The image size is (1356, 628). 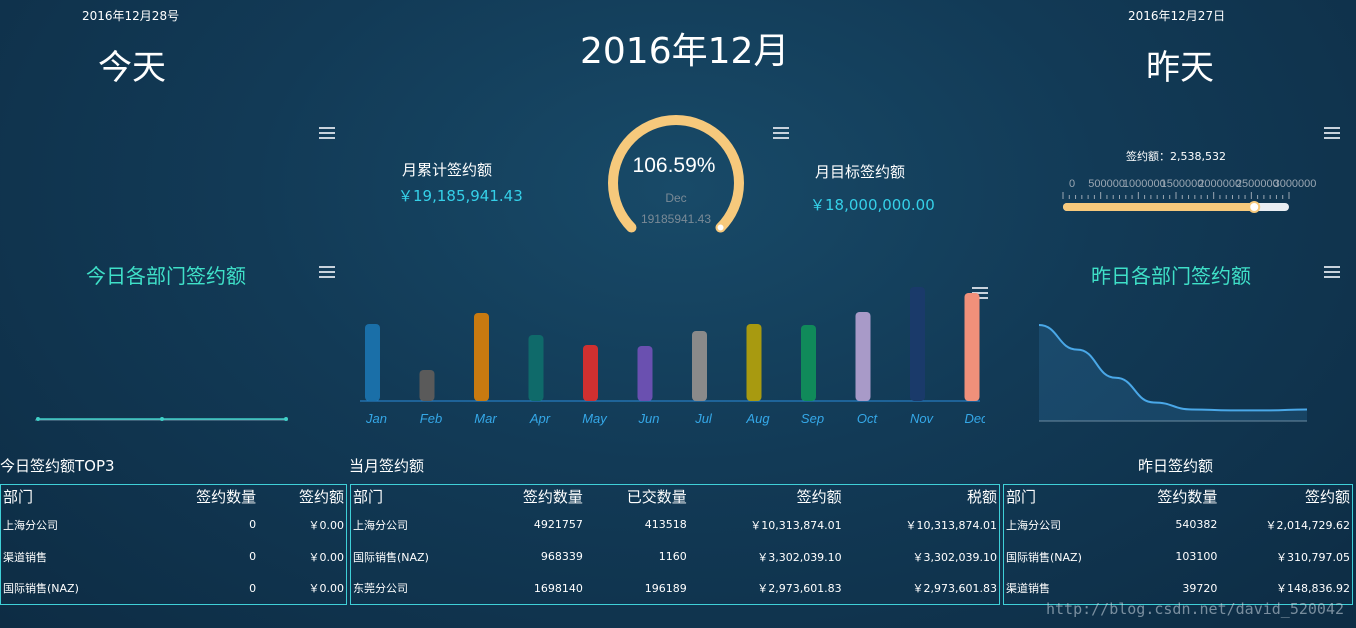 What do you see at coordinates (1144, 184) in the screenshot?
I see `slider-tick-label: 1000000` at bounding box center [1144, 184].